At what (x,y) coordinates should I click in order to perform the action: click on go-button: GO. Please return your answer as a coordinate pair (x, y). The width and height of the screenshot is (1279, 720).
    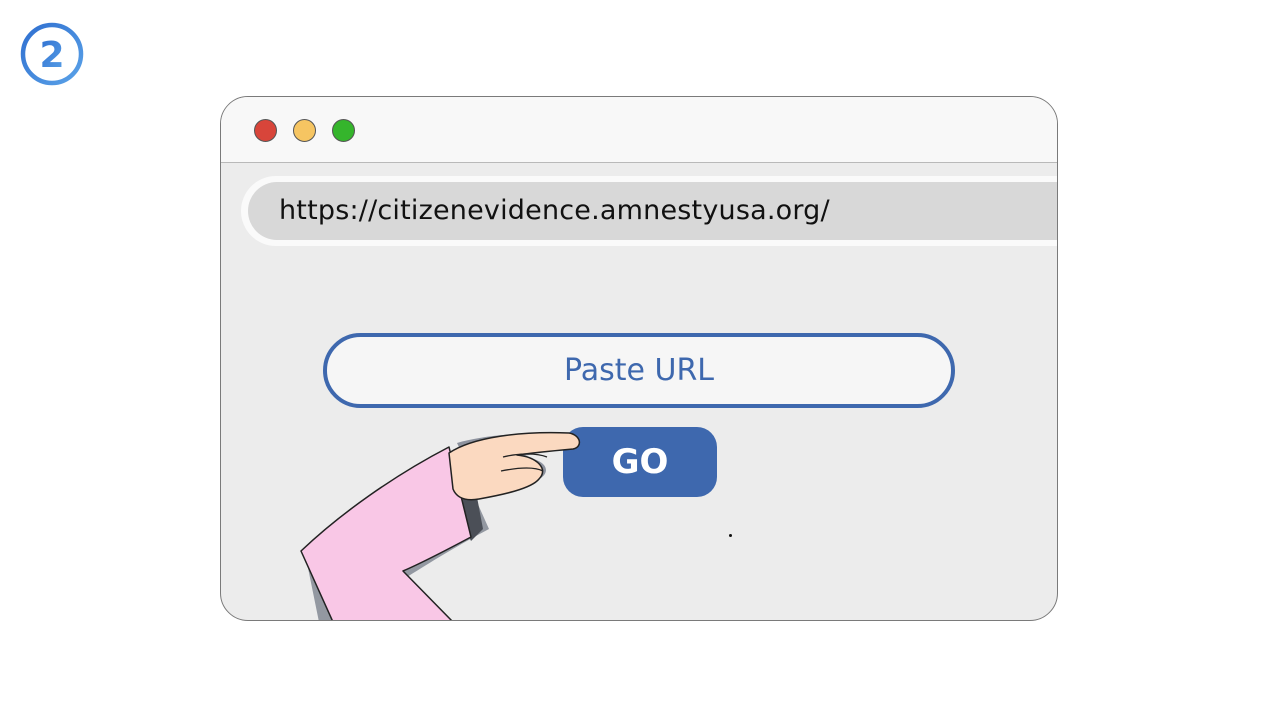
    Looking at the image, I should click on (640, 462).